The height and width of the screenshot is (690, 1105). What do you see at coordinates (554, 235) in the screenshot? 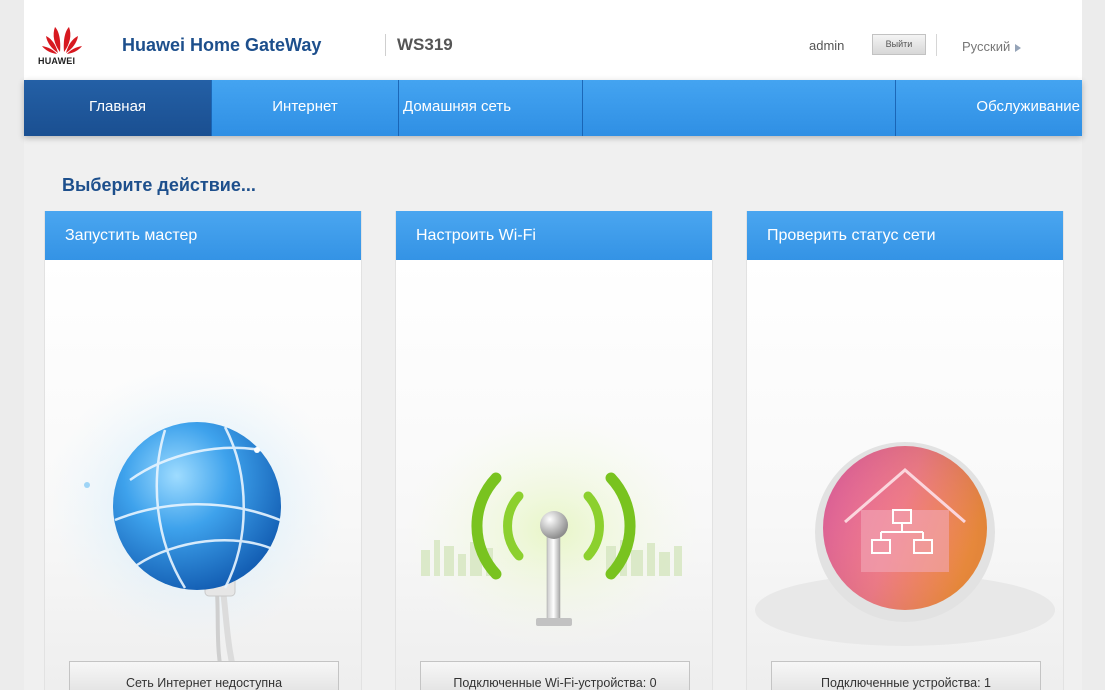
I see `card-title: Настроить Wi-Fi` at bounding box center [554, 235].